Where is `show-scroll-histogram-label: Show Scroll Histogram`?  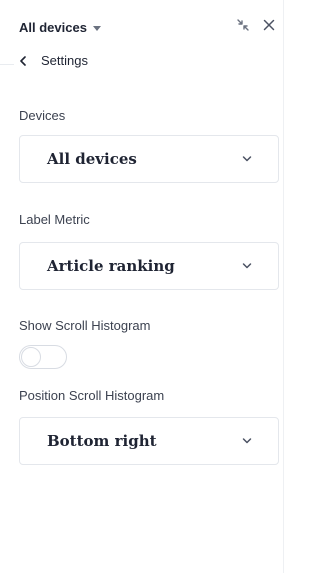 show-scroll-histogram-label: Show Scroll Histogram is located at coordinates (85, 325).